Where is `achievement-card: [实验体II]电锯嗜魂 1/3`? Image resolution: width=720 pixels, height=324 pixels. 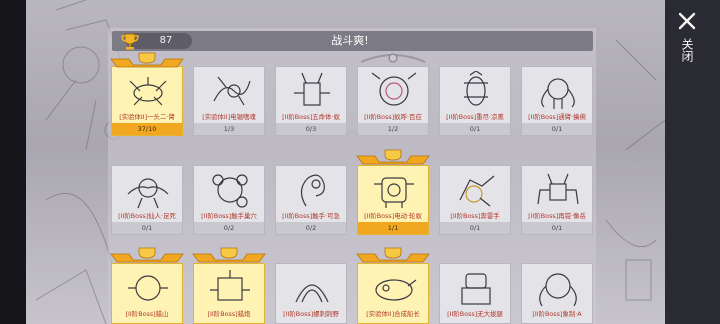
achievement-card: [实验体II]电锯嗜魂 1/3 is located at coordinates (229, 101).